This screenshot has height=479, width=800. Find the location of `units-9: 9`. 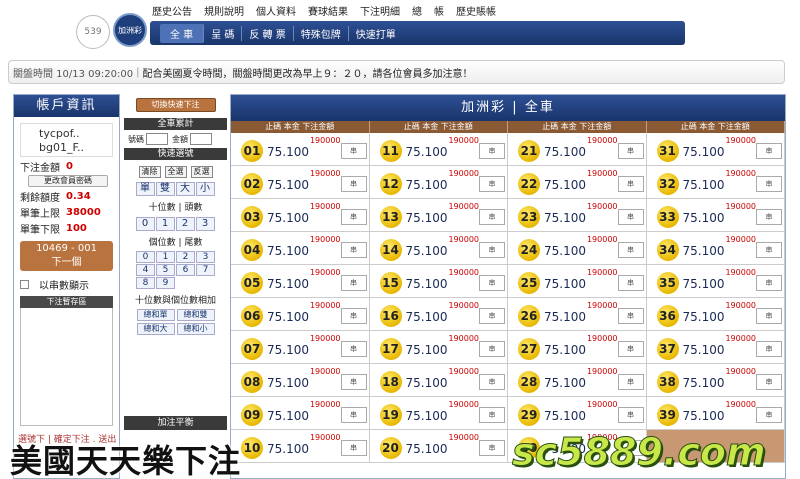

units-9: 9 is located at coordinates (165, 283).